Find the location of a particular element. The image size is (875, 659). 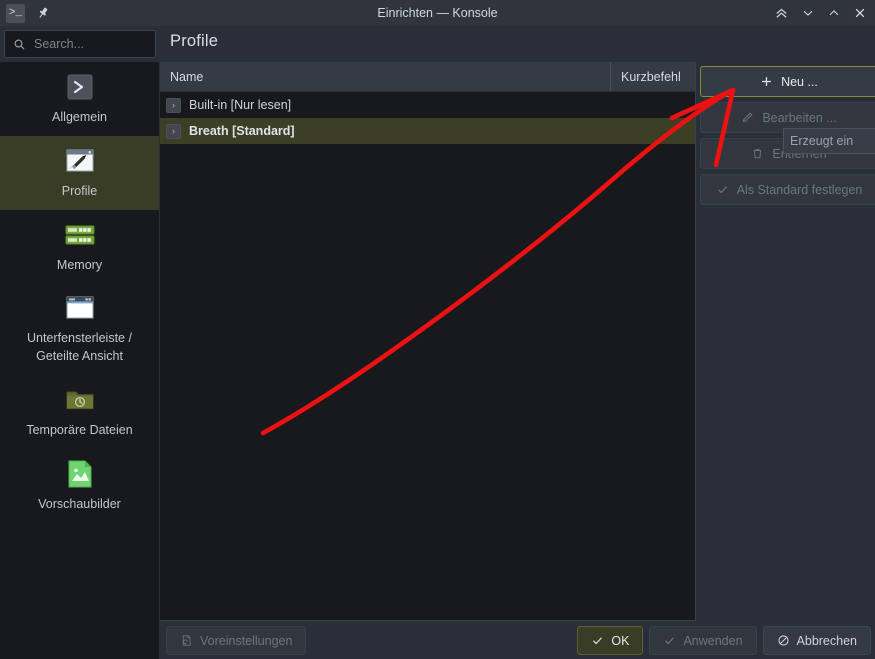

tooltip: Erzeugt ein is located at coordinates (829, 141).